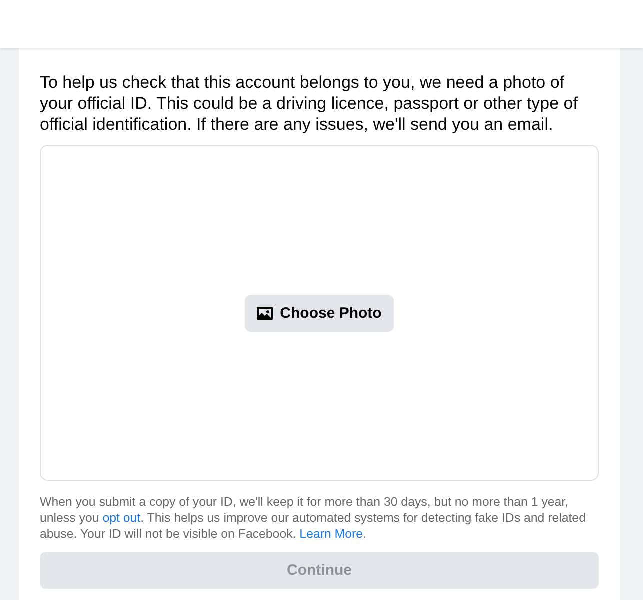  What do you see at coordinates (313, 518) in the screenshot?
I see `notice-text: When you submit a copy of your ID, we'll keep it for more than 30 days, but no more than 1 year, unless you opt out. This helps us improve our automated systems for detecting fake IDs and related abuse. Your ID will not be visible on Facebook. Learn More.` at bounding box center [313, 518].